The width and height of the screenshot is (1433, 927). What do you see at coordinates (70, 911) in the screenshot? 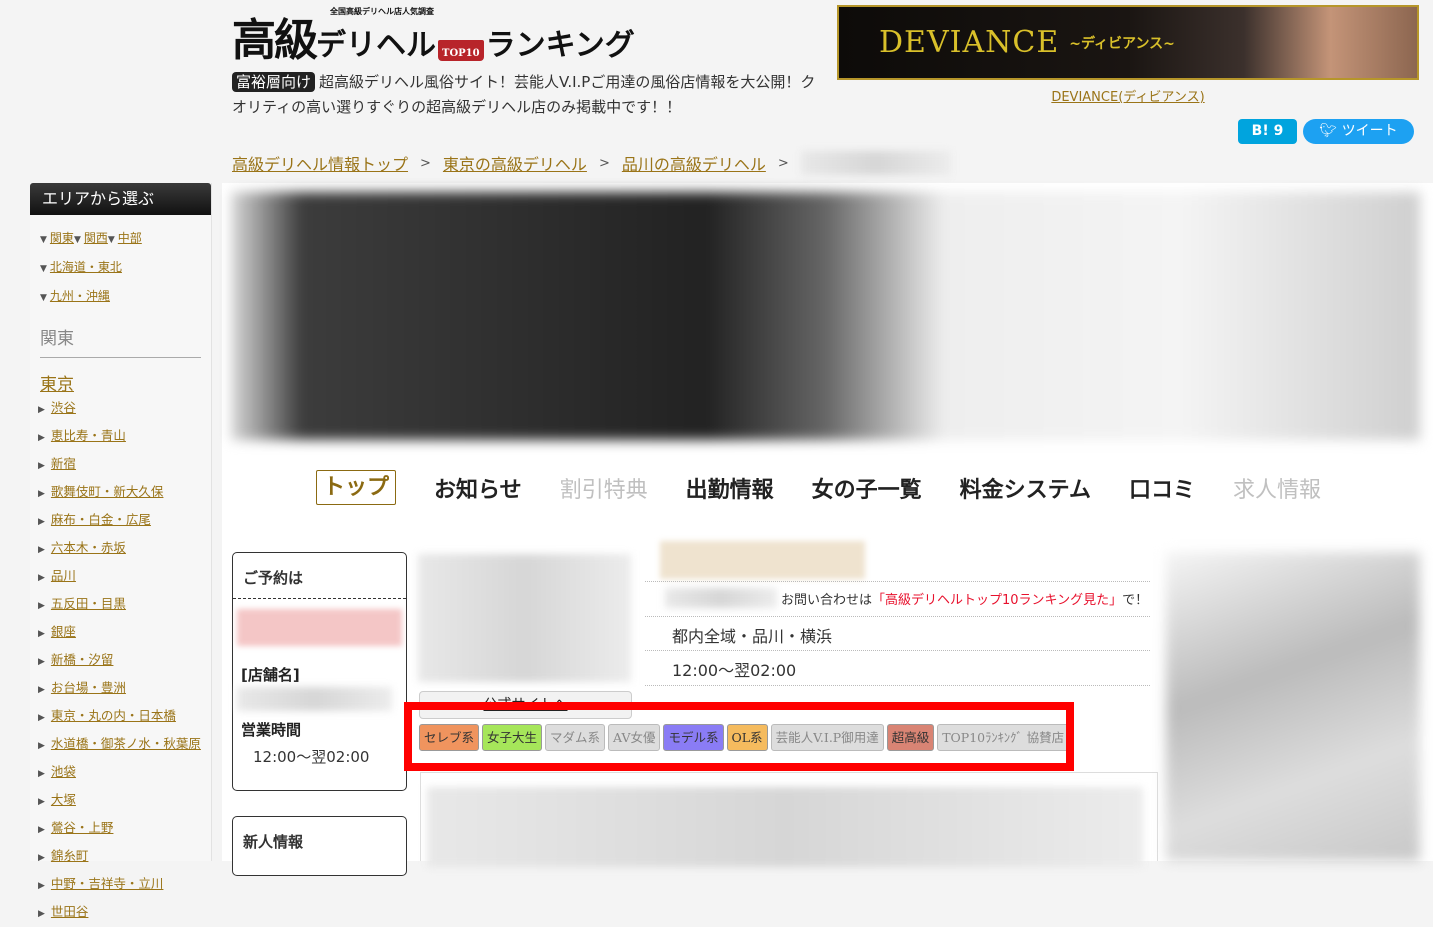
I see `area-link: 世田谷` at bounding box center [70, 911].